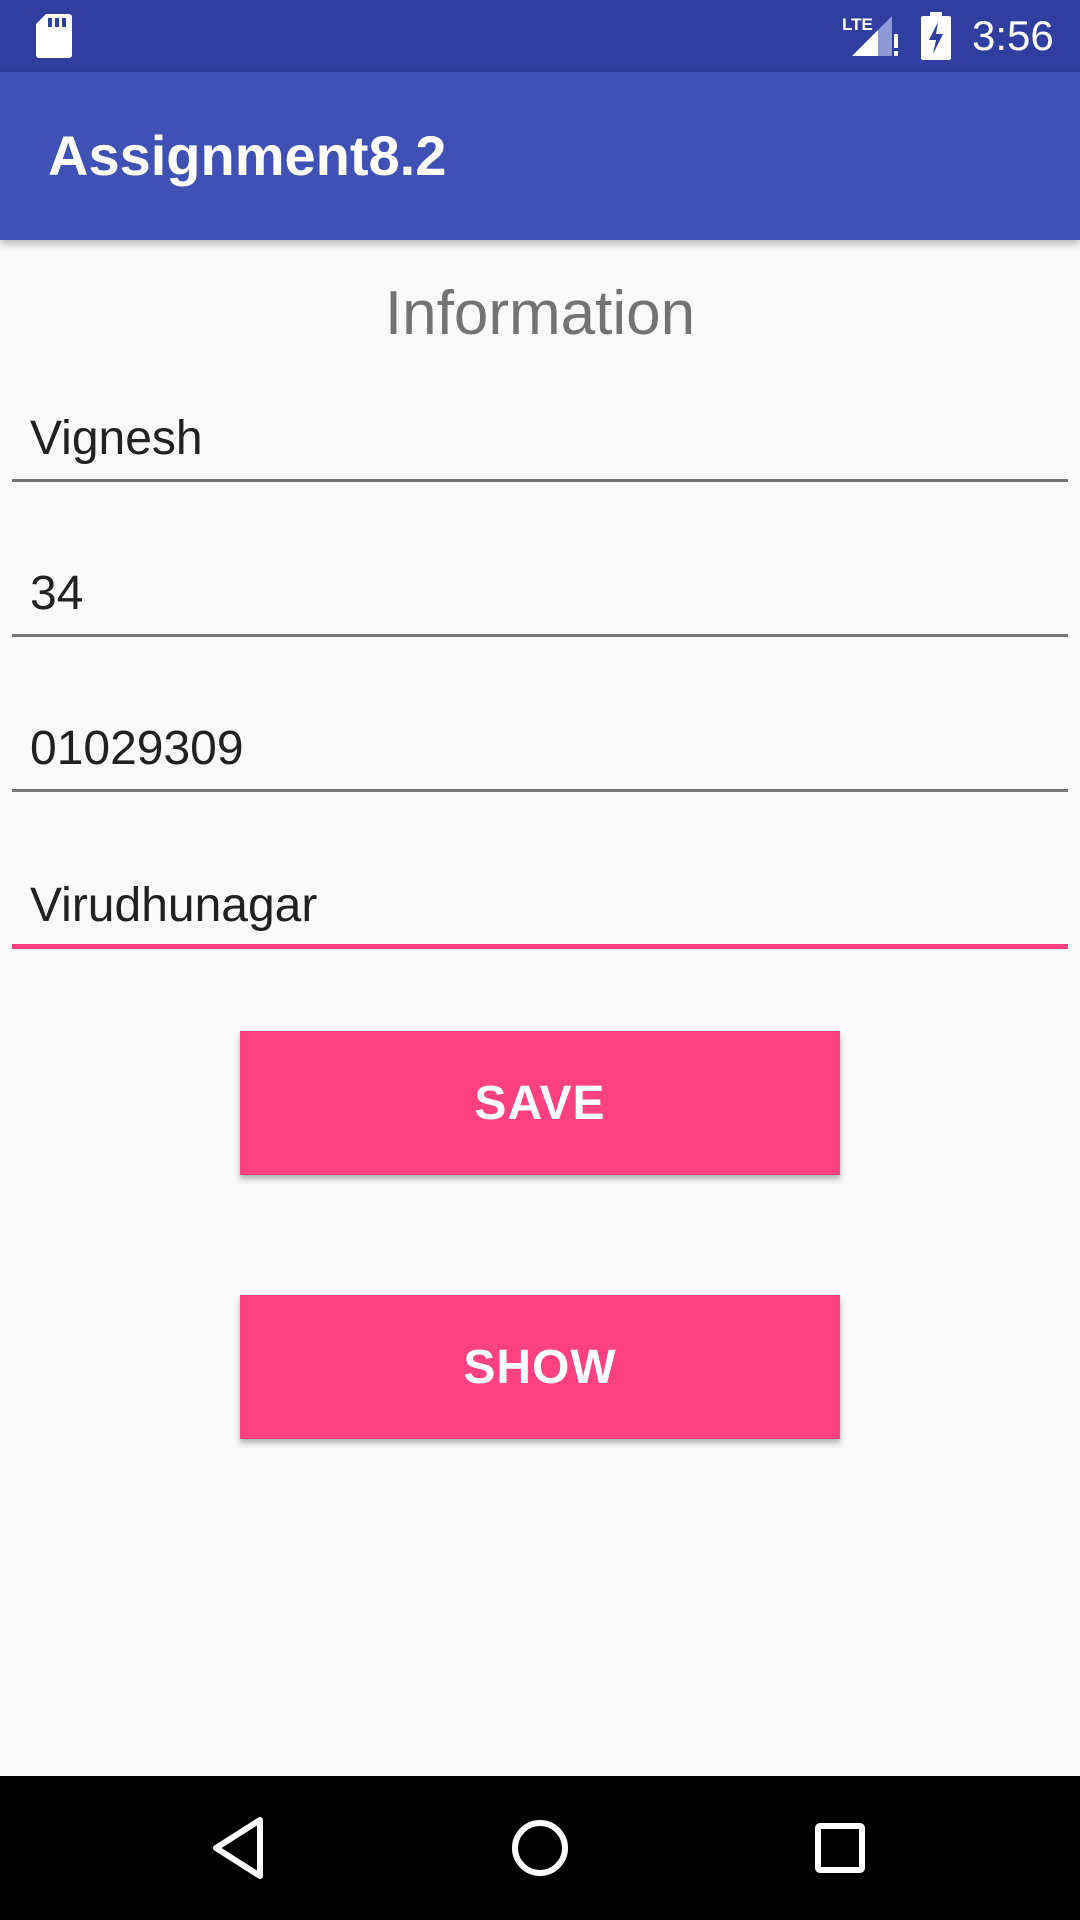 The image size is (1080, 1920). What do you see at coordinates (137, 748) in the screenshot?
I see `phone-field-value: 01029309` at bounding box center [137, 748].